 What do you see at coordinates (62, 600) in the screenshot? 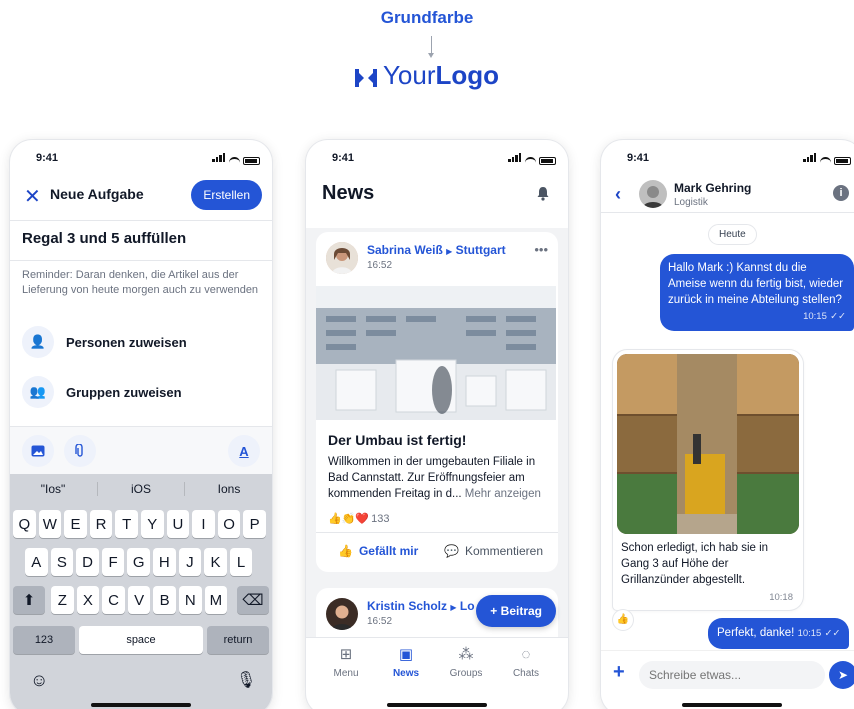
I see `key-z: Z` at bounding box center [62, 600].